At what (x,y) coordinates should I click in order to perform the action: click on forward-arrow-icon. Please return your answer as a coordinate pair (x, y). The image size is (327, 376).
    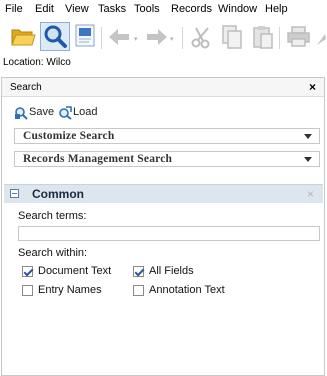
    Looking at the image, I should click on (156, 38).